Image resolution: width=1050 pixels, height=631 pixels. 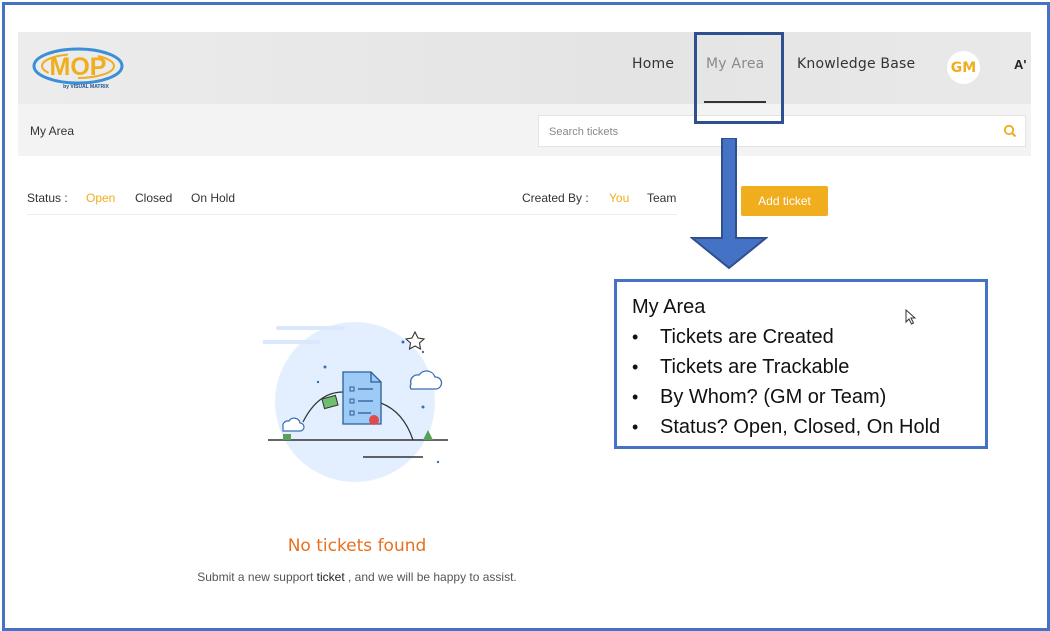 What do you see at coordinates (739, 78) in the screenshot?
I see `my-area-highlight-box` at bounding box center [739, 78].